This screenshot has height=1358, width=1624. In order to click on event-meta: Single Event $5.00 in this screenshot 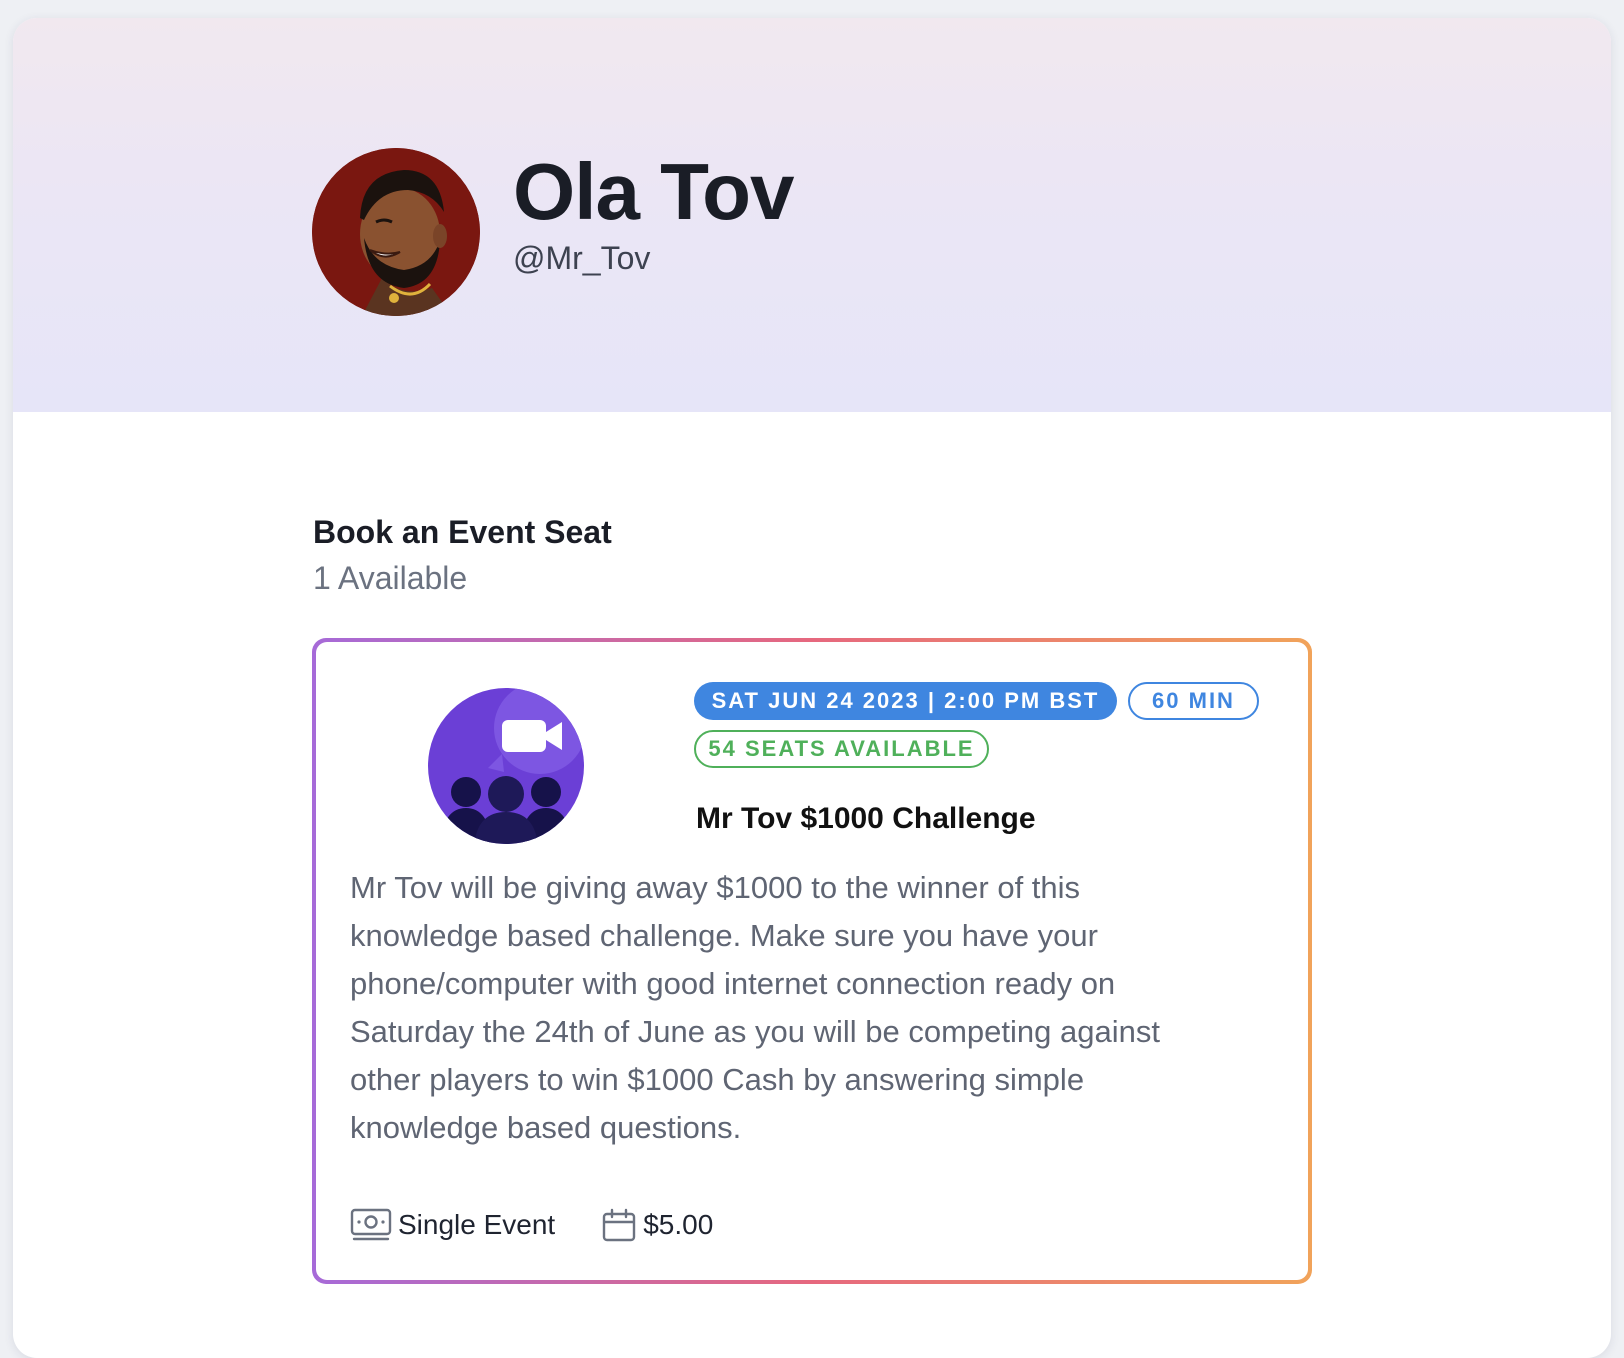, I will do `click(531, 1225)`.